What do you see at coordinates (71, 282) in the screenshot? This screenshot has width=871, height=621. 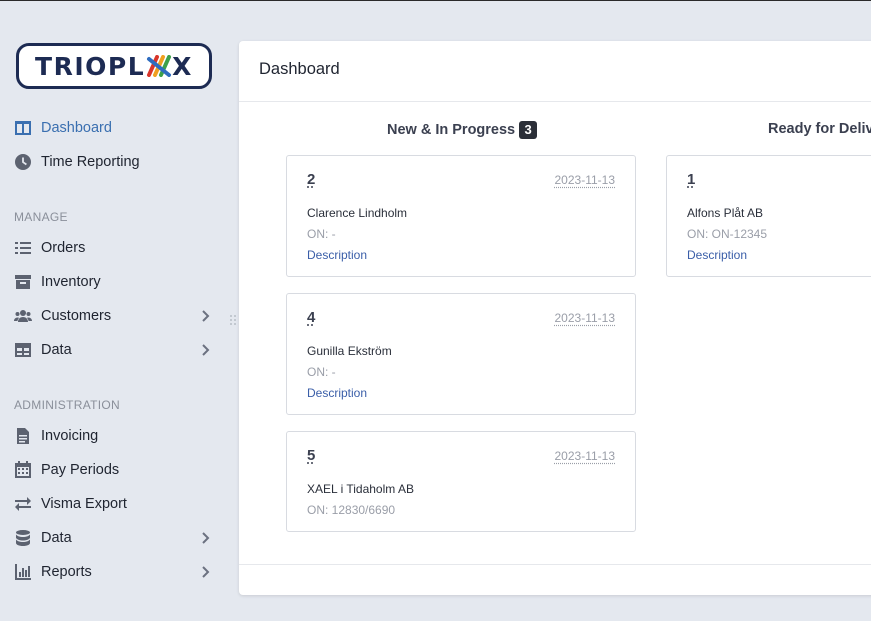 I see `nav-inventory-label: Inventory` at bounding box center [71, 282].